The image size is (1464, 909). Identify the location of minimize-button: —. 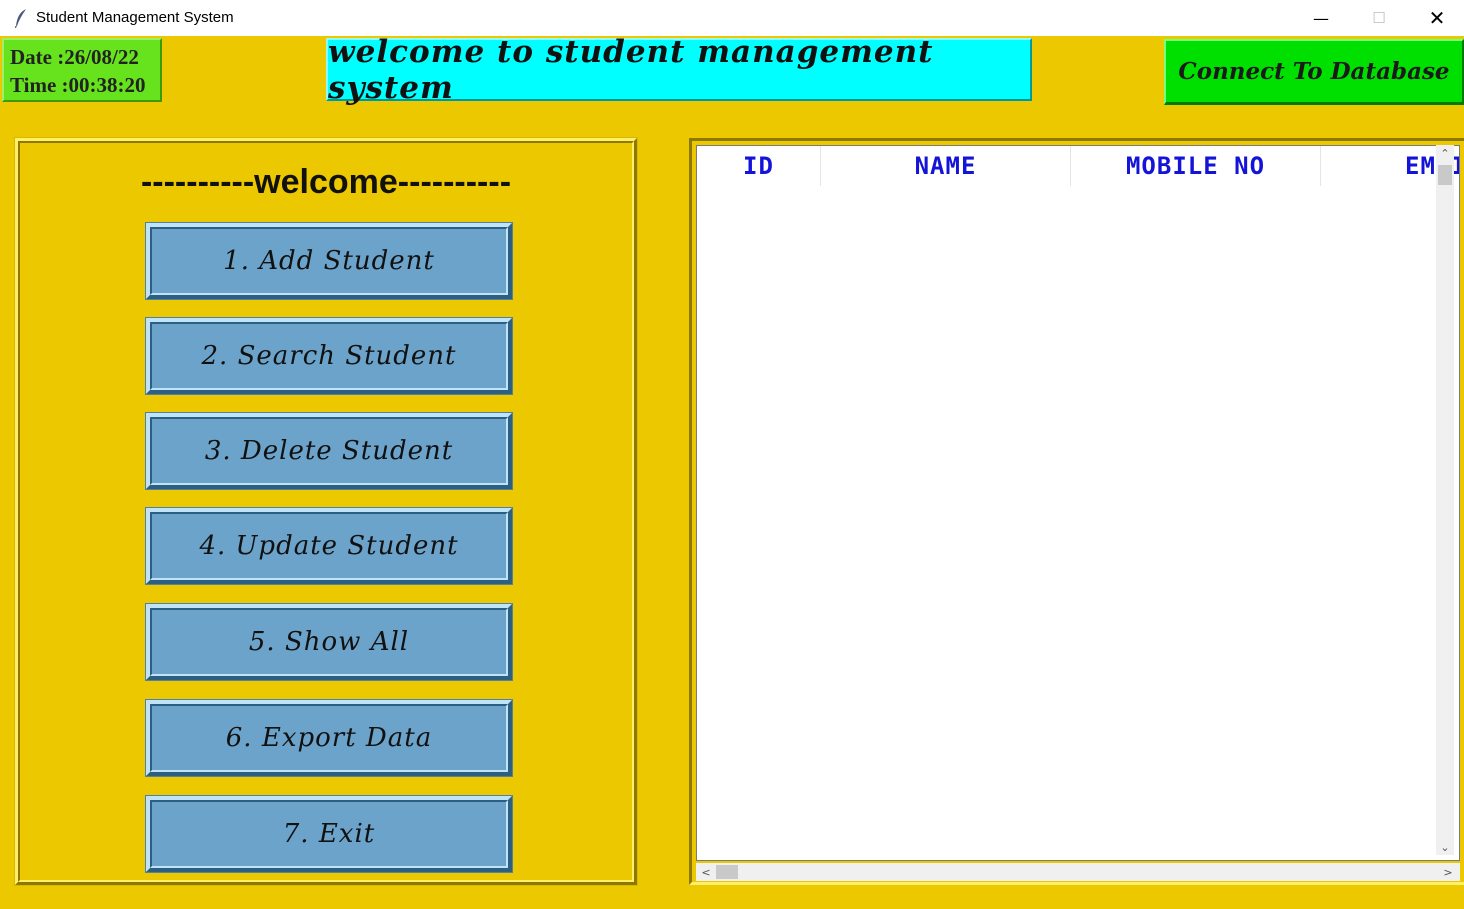
(1321, 18).